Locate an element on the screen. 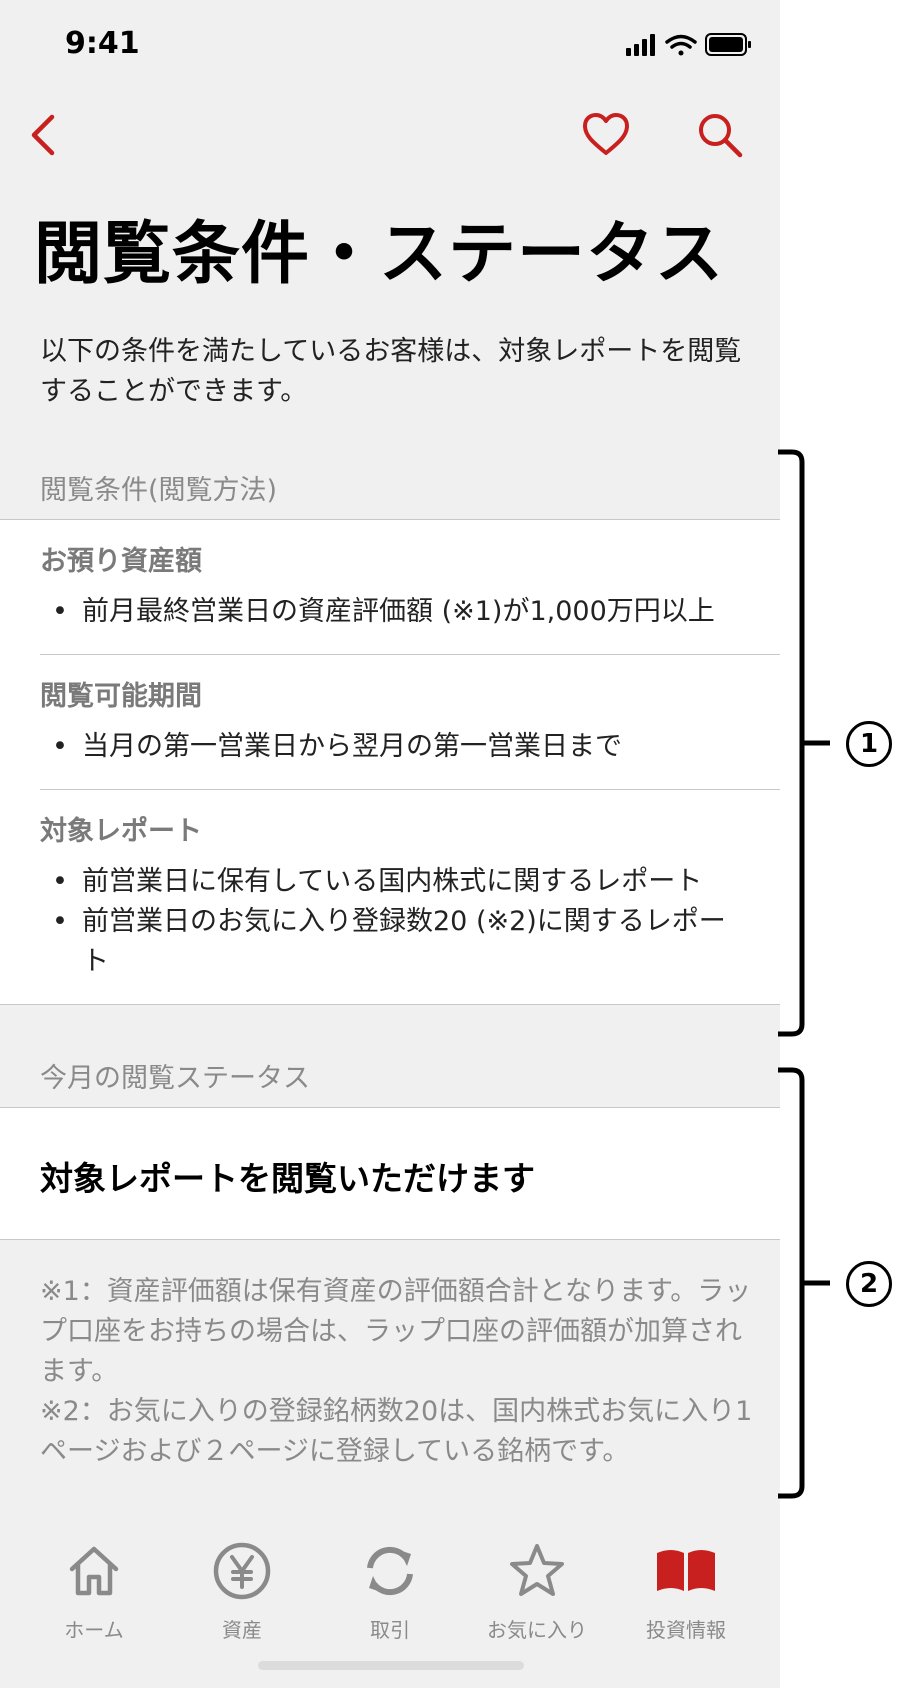 The height and width of the screenshot is (1688, 916). tab-label: ホーム is located at coordinates (94, 1630).